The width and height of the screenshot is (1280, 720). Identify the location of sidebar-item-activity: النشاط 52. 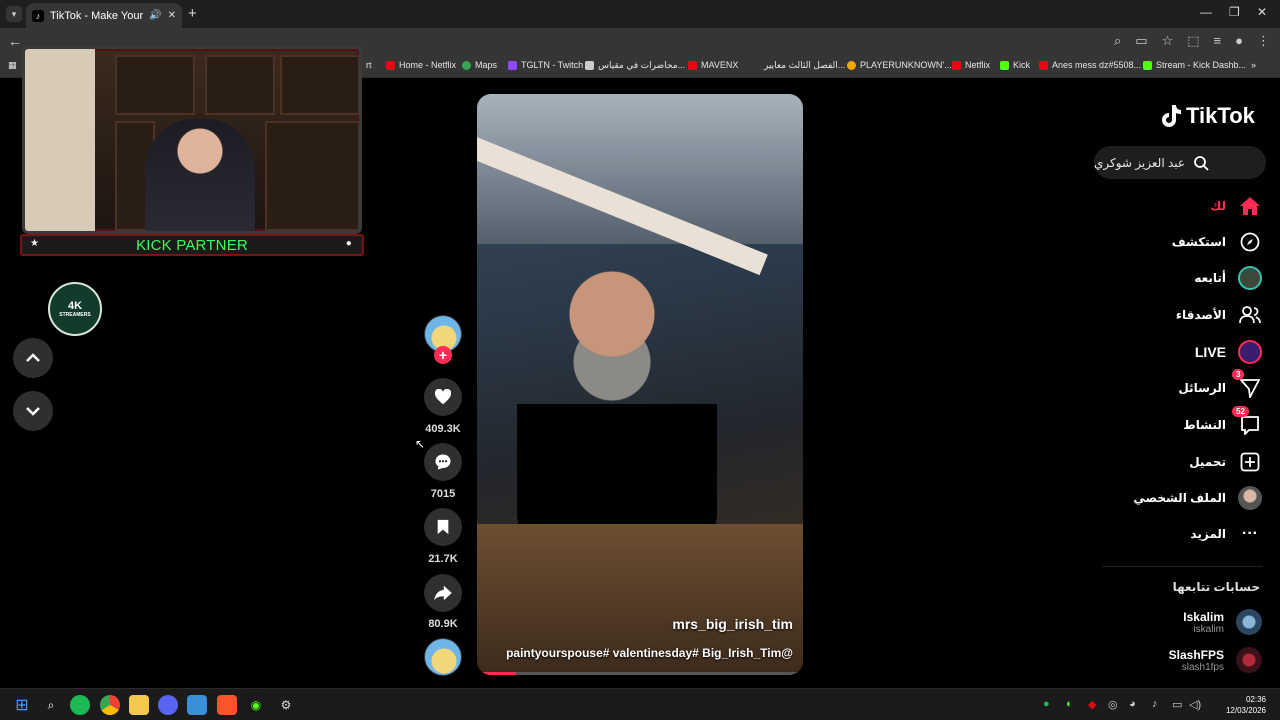
(1222, 421).